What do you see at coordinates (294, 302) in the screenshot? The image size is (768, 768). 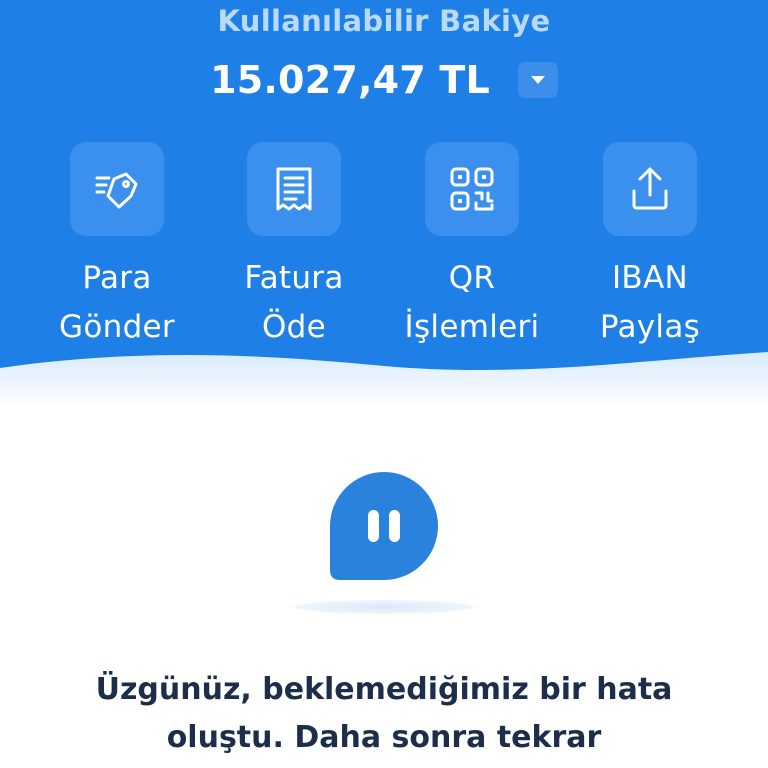 I see `pay-bill-label: Fatura Öde` at bounding box center [294, 302].